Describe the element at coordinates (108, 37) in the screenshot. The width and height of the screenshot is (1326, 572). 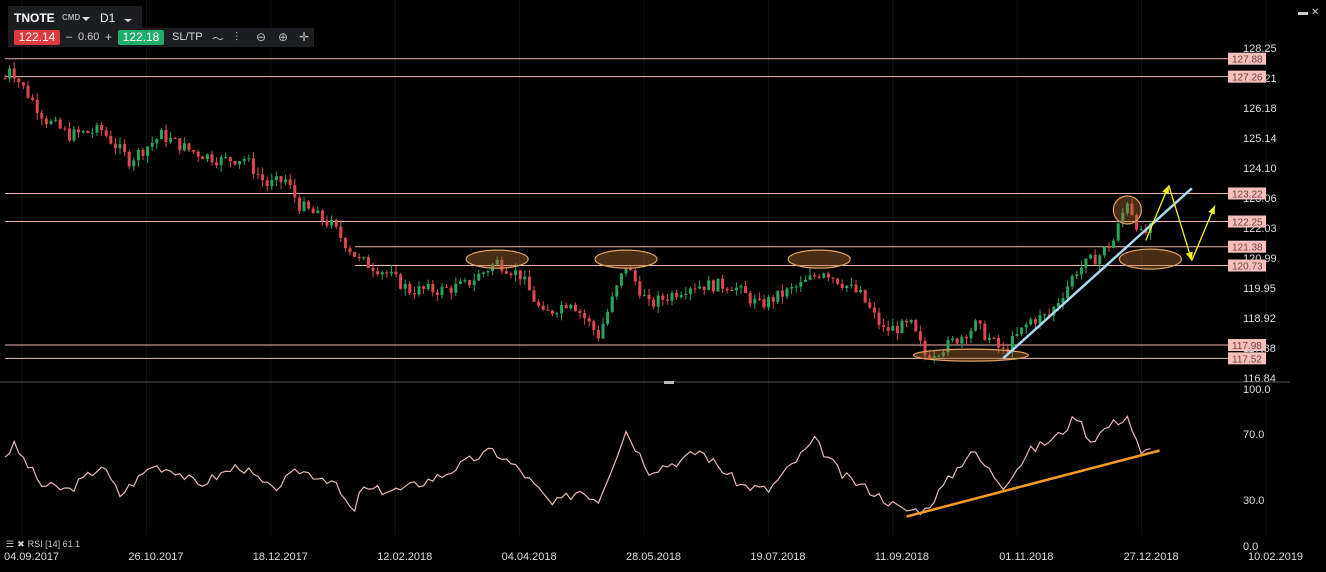
I see `volume-increase-button: +` at that location.